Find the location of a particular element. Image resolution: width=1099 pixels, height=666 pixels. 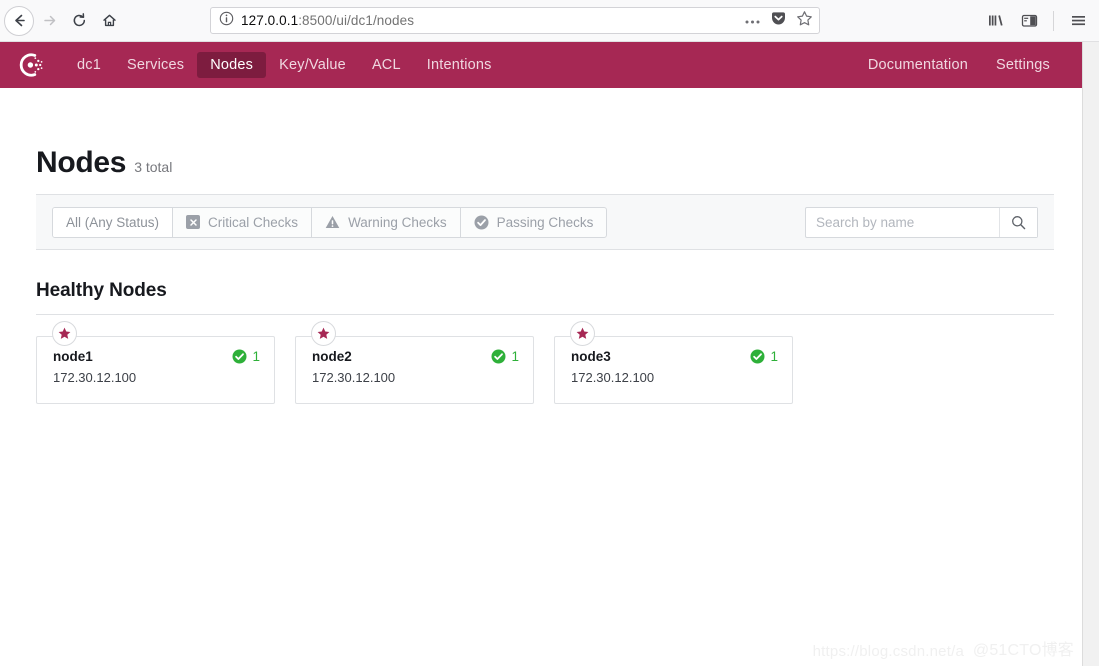

toolbar-divider is located at coordinates (1053, 20).